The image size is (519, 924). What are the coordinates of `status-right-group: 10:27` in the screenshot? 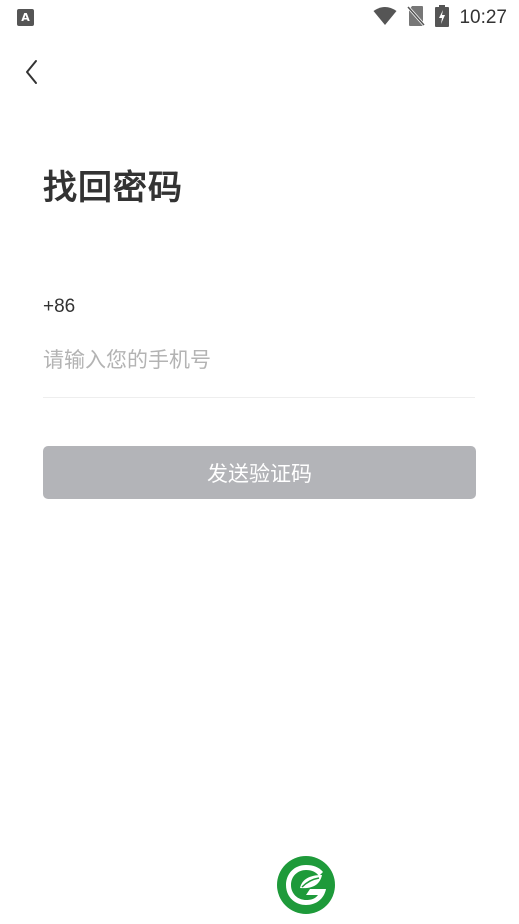 It's located at (440, 18).